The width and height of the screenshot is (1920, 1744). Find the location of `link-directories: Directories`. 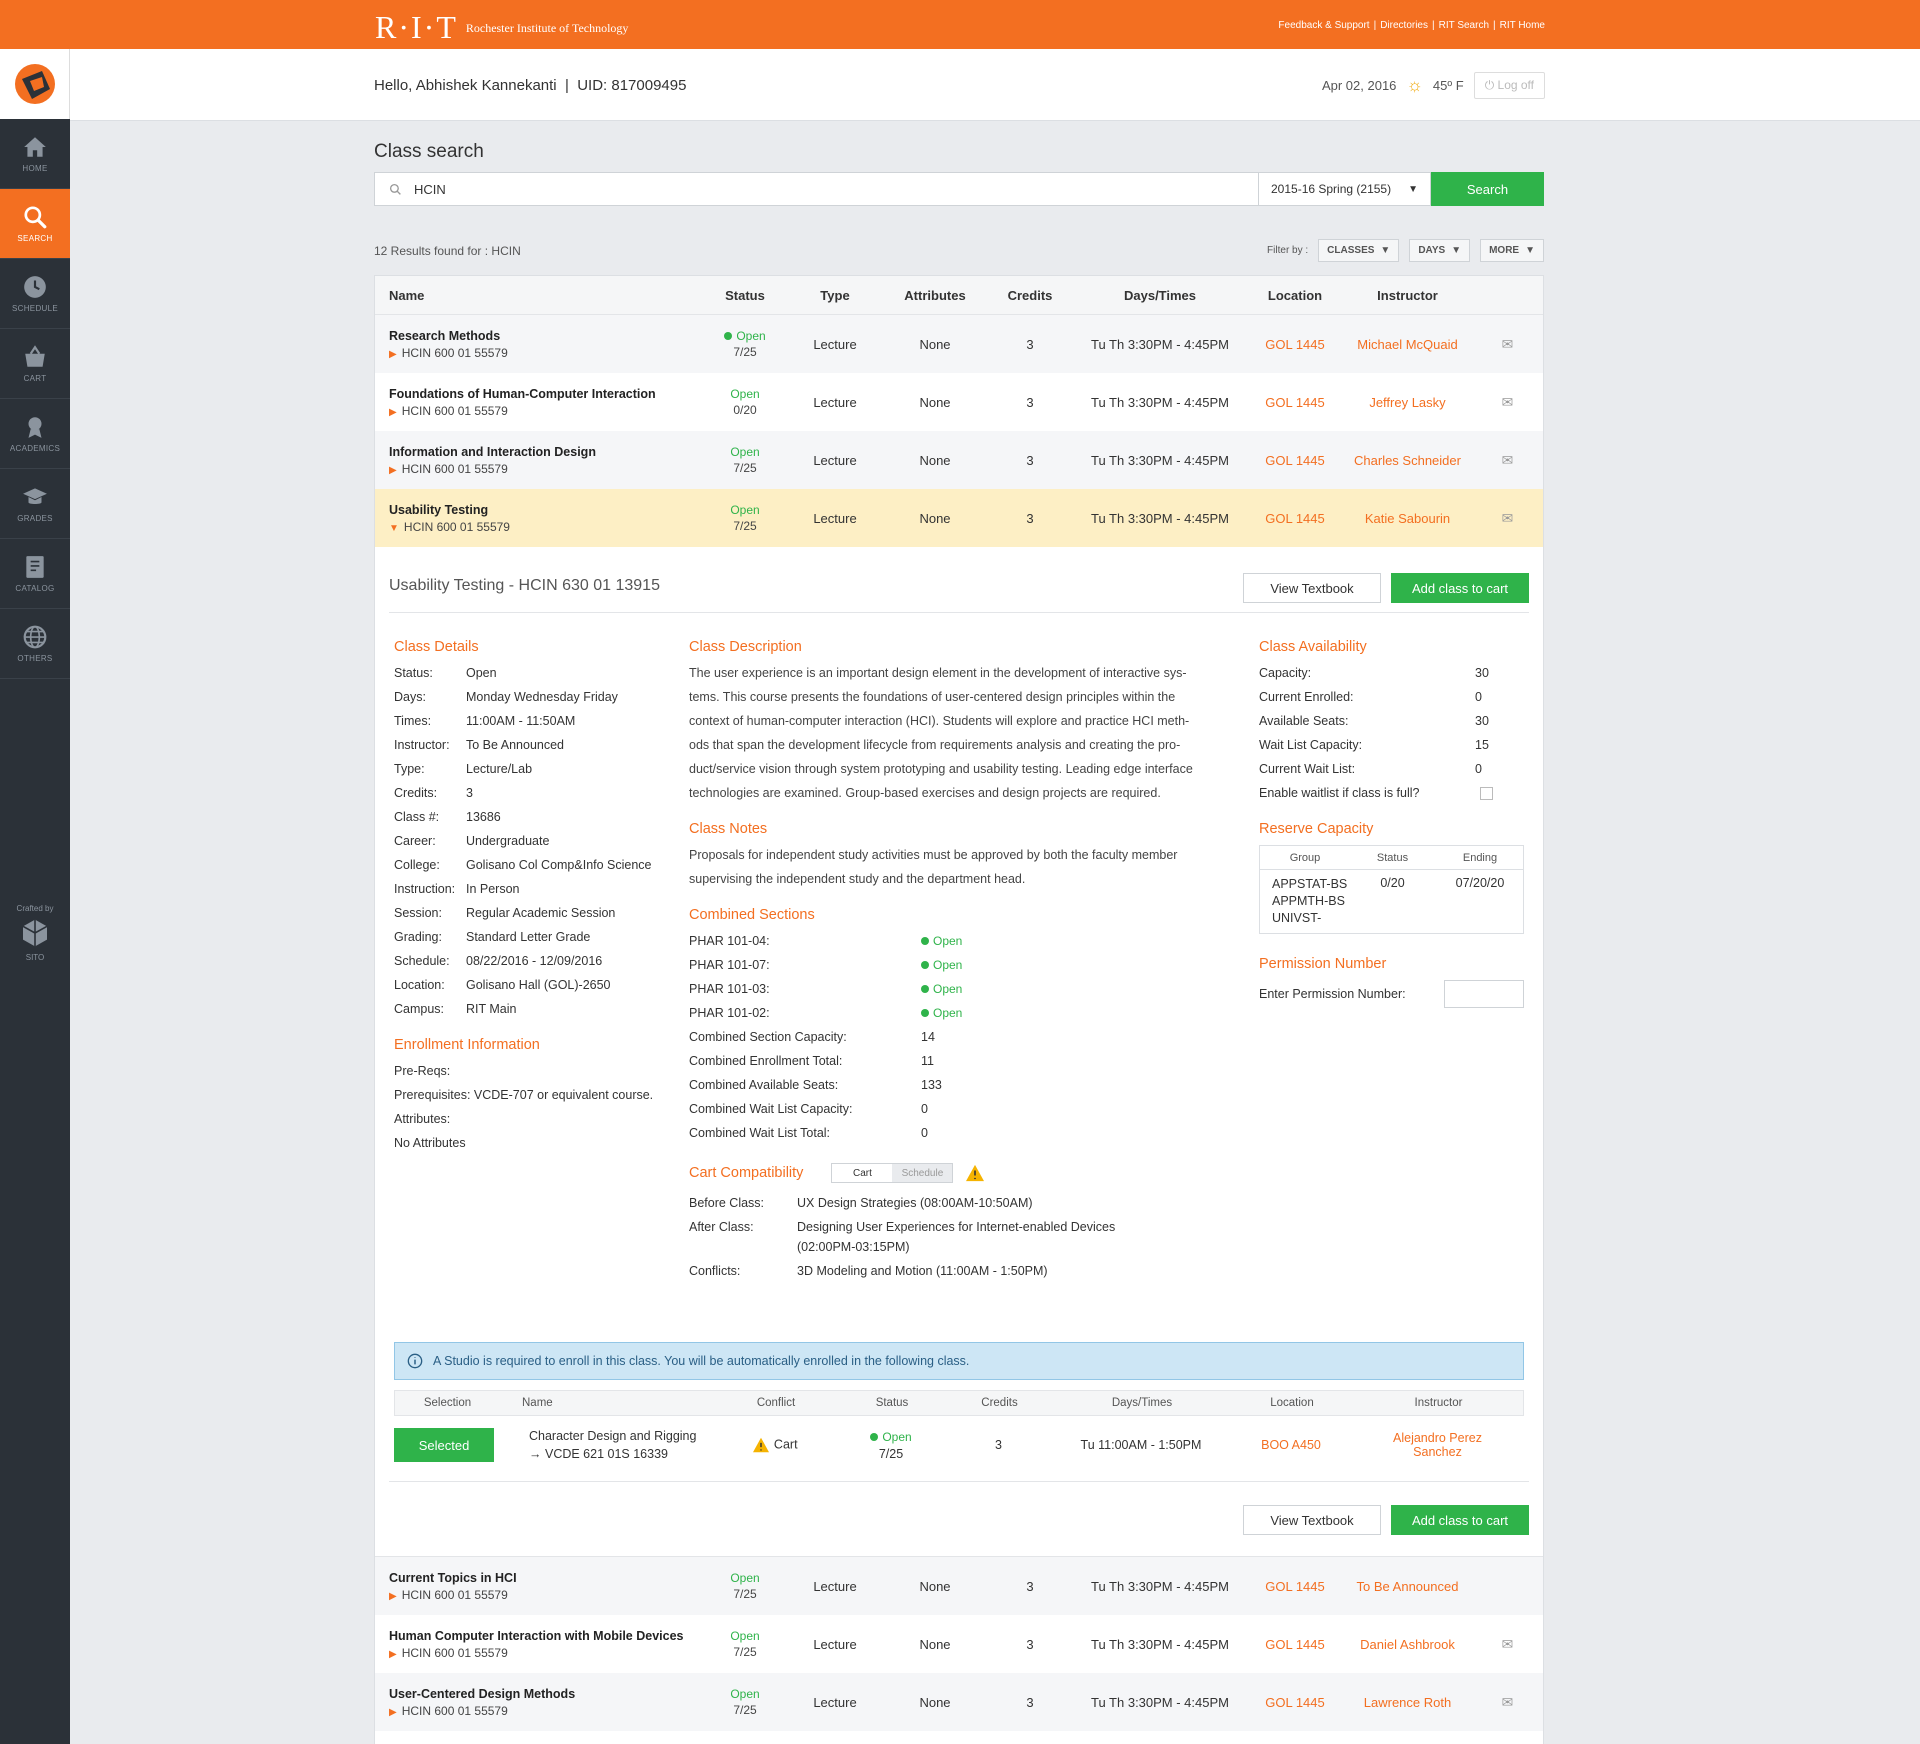

link-directories: Directories is located at coordinates (1404, 25).